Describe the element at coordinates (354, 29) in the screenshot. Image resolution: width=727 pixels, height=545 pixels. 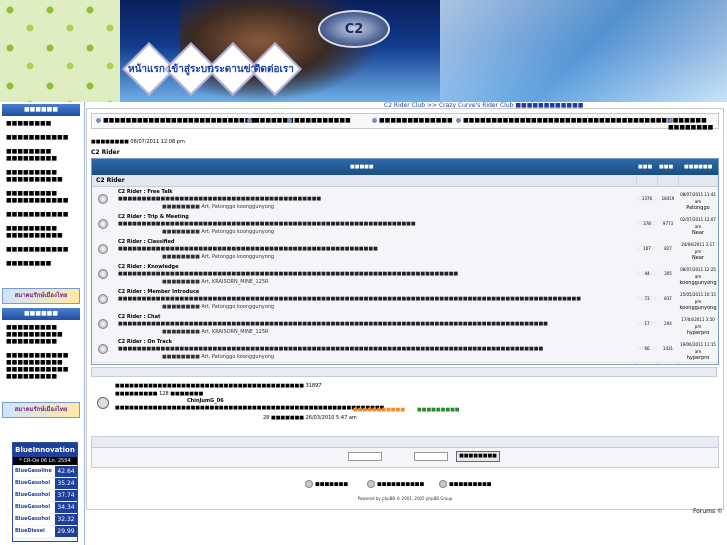
I see `site-logo: C2` at that location.